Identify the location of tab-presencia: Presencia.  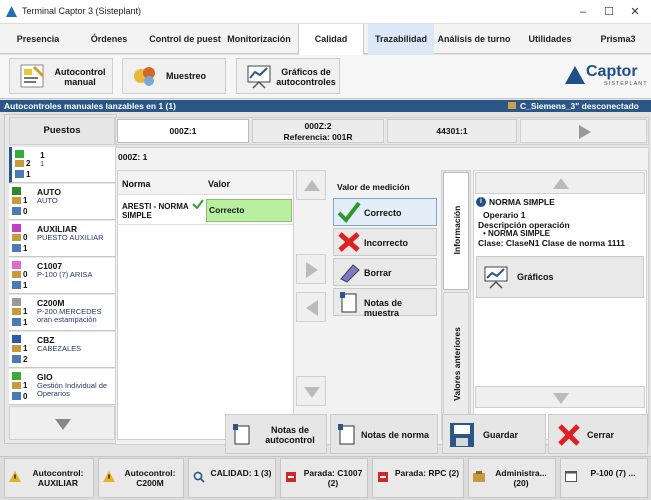
(38, 39).